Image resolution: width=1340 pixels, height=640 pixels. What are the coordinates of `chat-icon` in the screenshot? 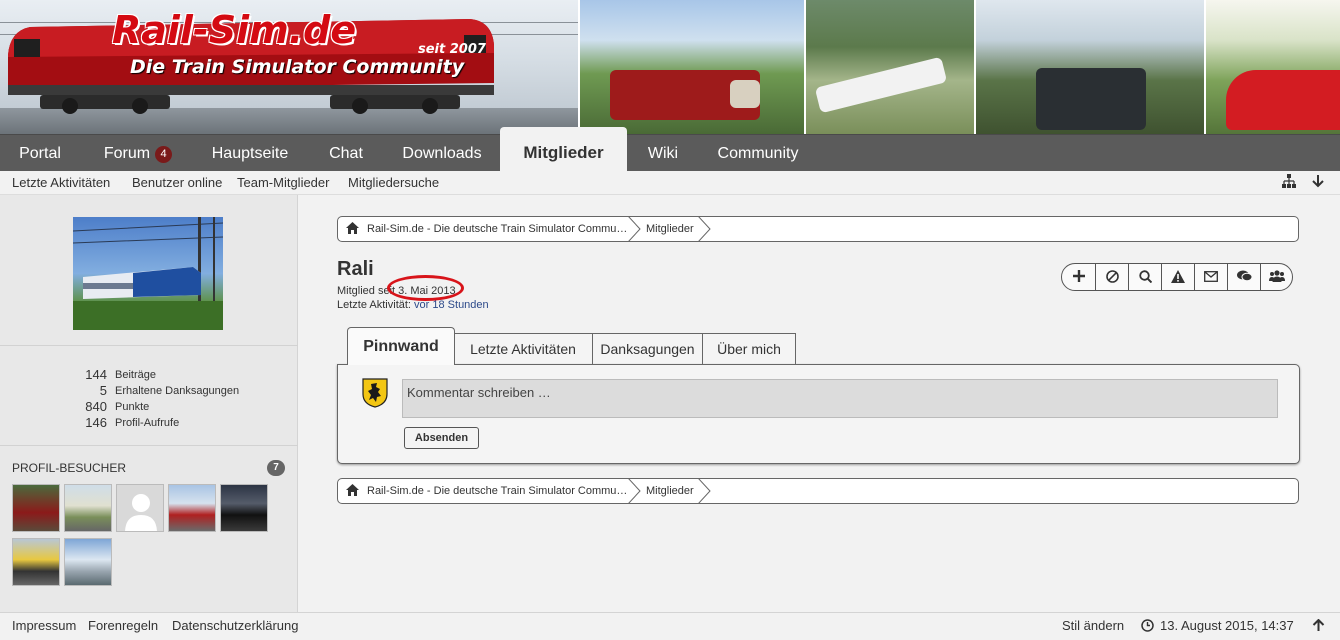 It's located at (1243, 277).